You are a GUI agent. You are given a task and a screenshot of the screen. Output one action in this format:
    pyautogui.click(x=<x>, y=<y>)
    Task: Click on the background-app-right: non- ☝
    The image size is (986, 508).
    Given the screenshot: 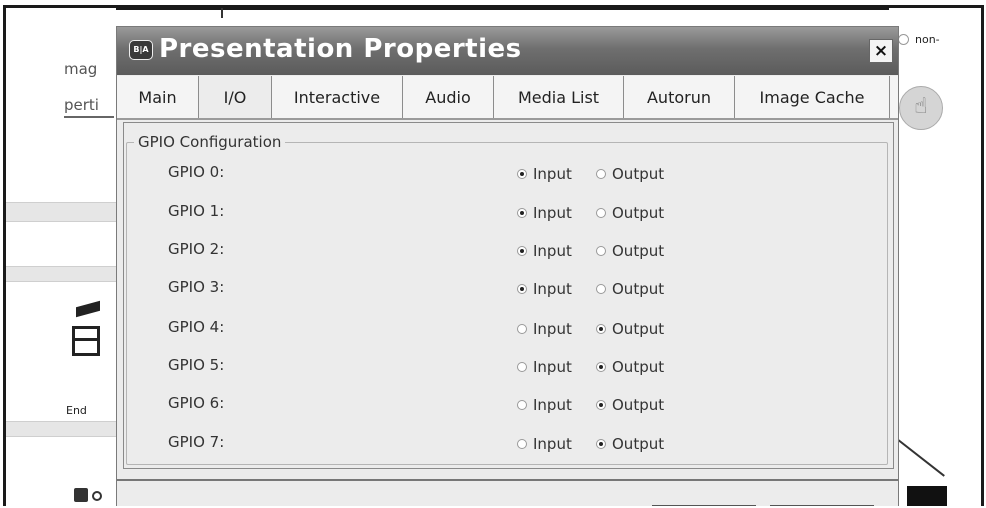 What is the action you would take?
    pyautogui.click(x=935, y=257)
    